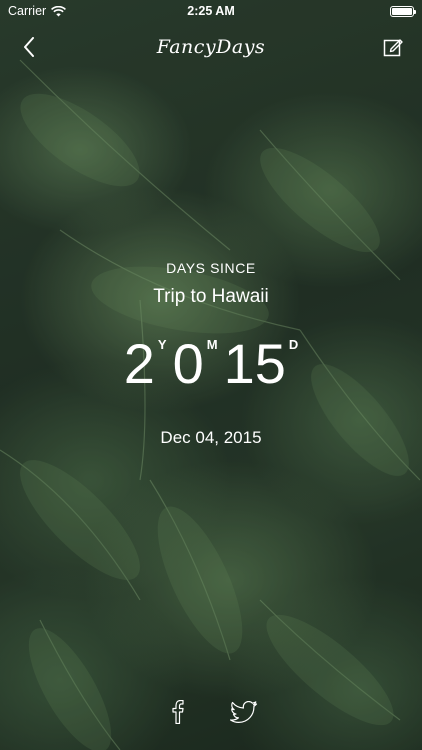 This screenshot has width=422, height=750. I want to click on wifi-icon, so click(59, 10).